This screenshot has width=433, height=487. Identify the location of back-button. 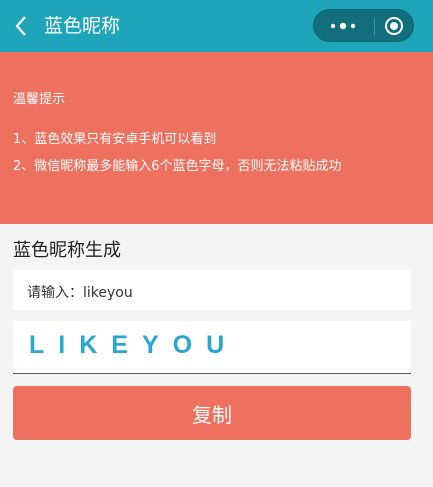
(21, 26).